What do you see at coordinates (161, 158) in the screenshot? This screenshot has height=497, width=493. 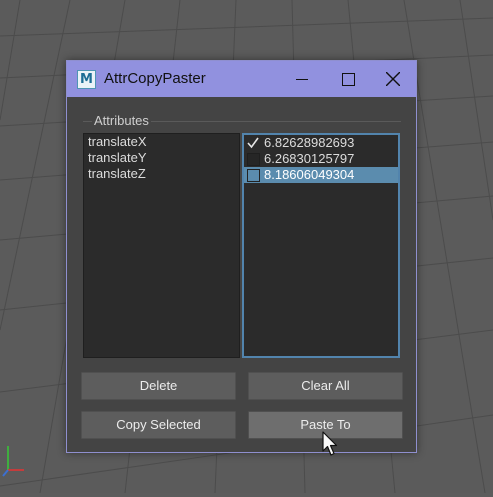 I see `attribute-item: translateY` at bounding box center [161, 158].